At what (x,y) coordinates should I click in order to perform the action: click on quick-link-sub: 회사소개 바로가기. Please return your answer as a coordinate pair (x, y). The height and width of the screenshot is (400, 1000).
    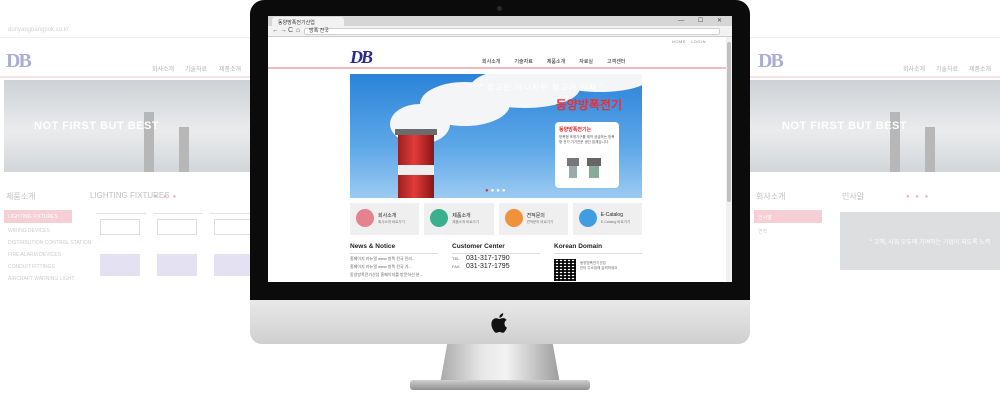
    Looking at the image, I should click on (391, 222).